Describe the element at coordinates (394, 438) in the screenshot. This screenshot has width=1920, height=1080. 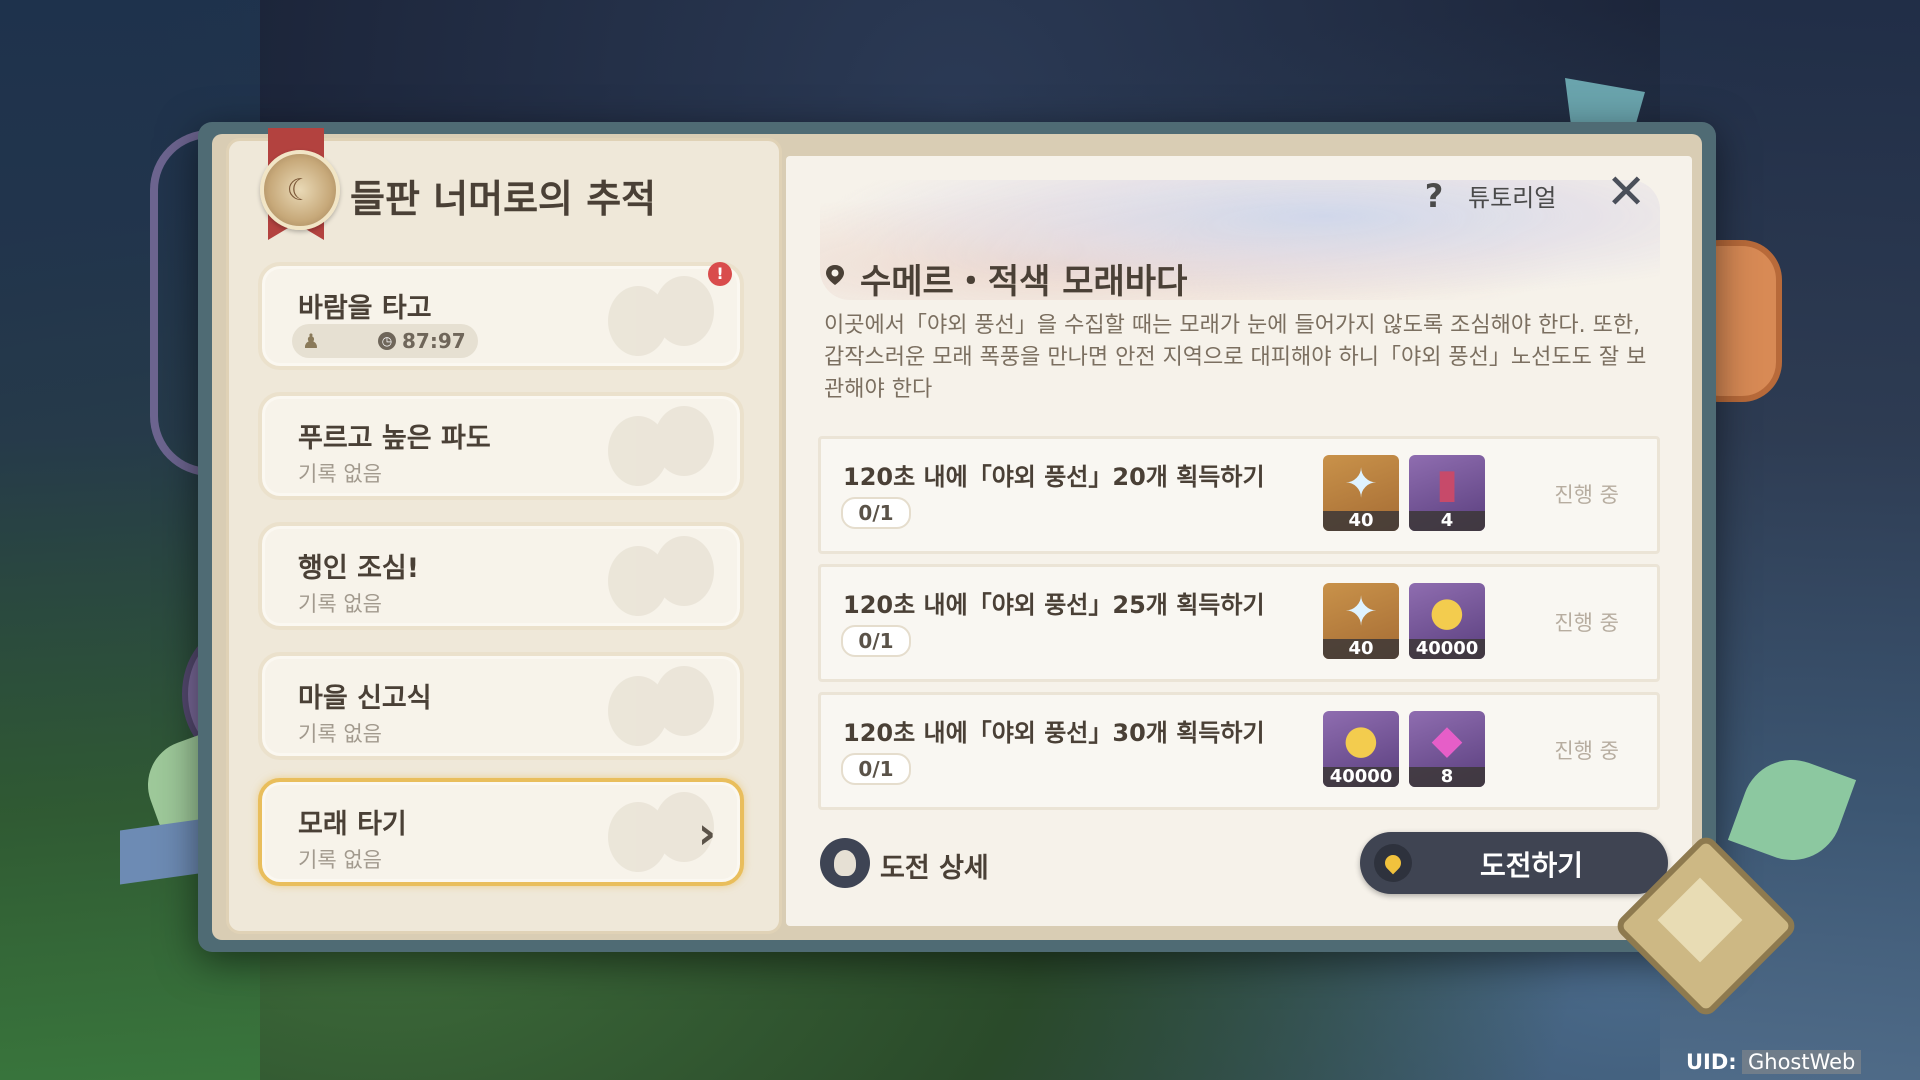
I see `stage-name: 푸르고 높은 파도` at that location.